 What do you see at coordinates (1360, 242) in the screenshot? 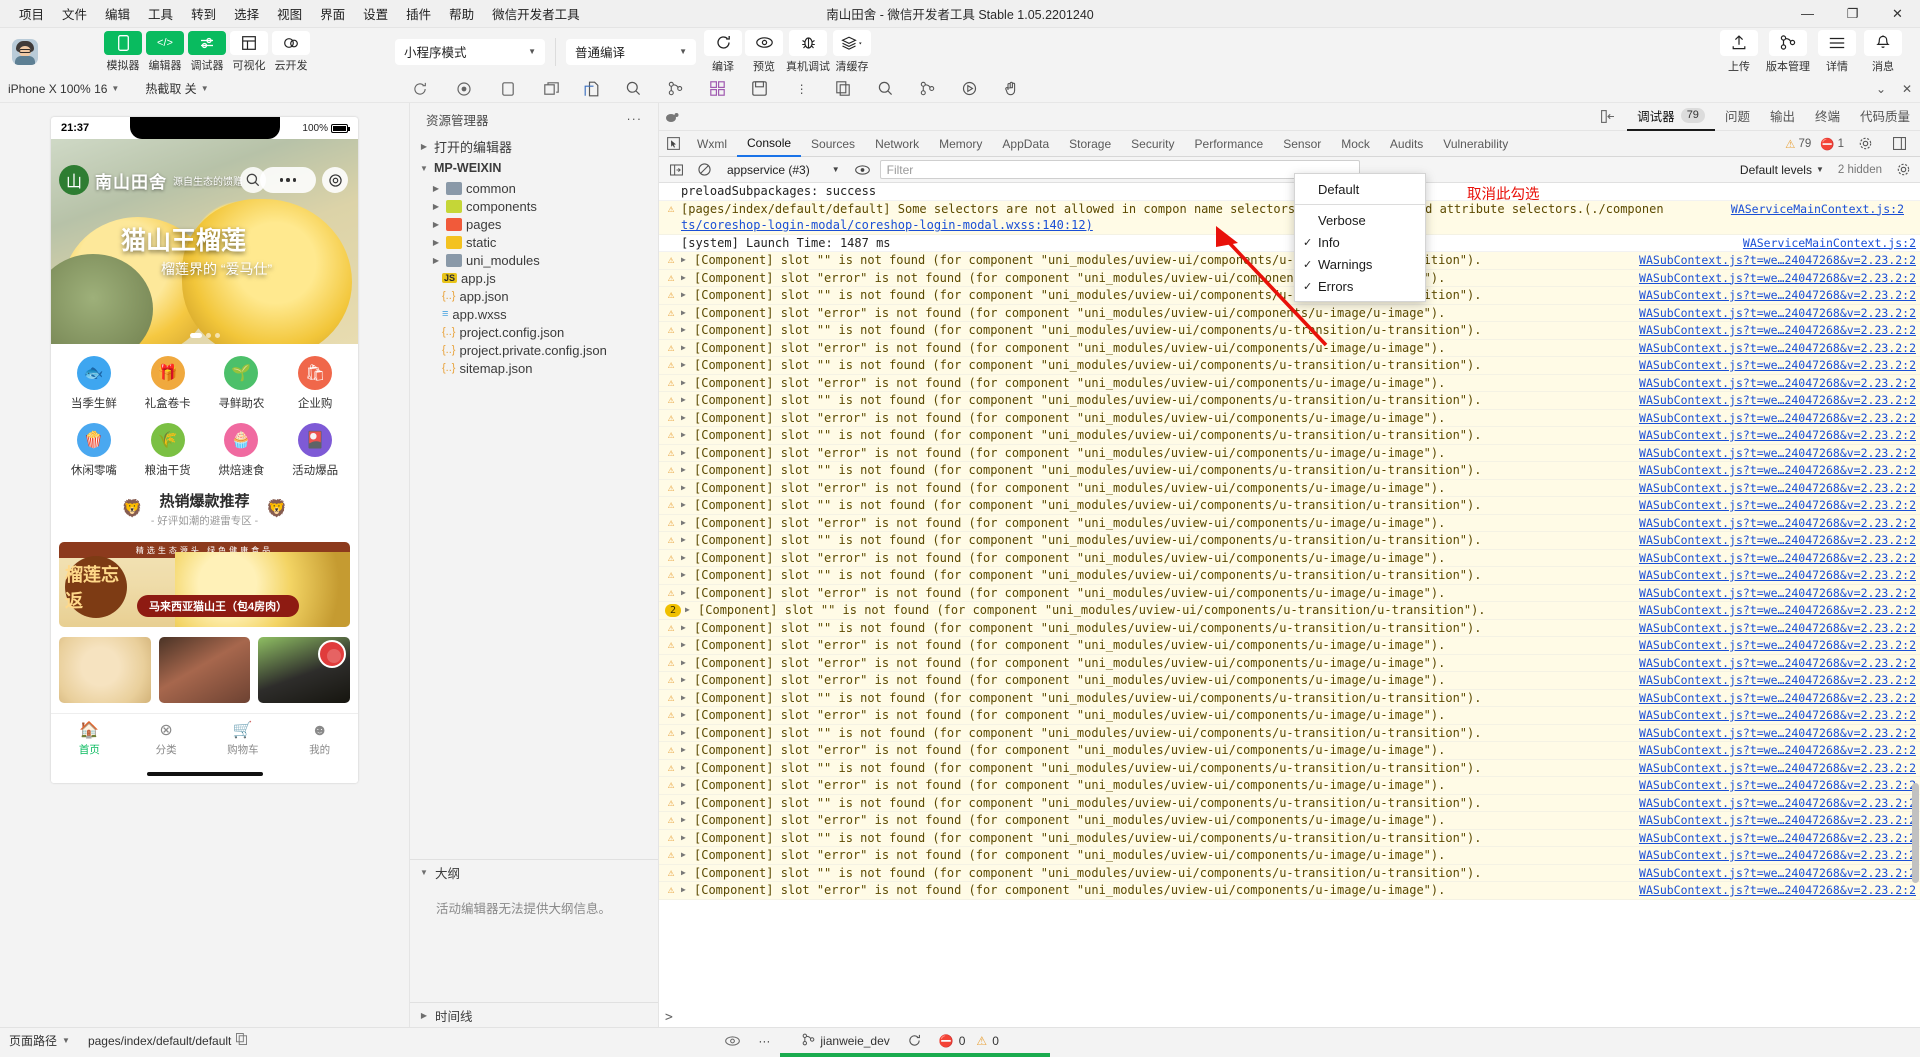
I see `level-menu-item-info: ✓ Info` at bounding box center [1360, 242].